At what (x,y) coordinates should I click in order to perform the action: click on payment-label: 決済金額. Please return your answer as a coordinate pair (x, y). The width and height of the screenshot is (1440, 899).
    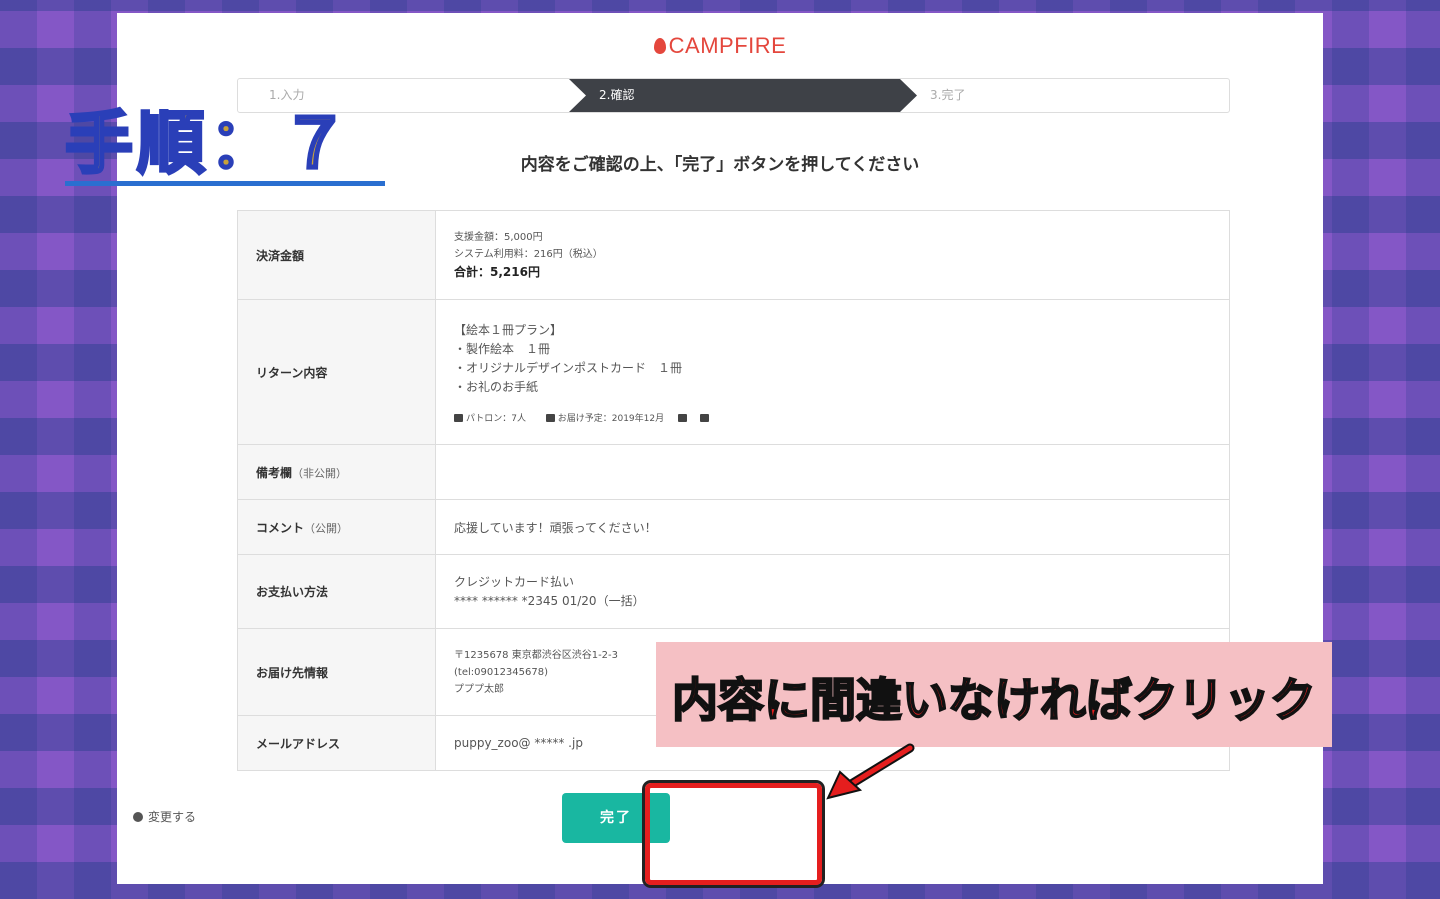
    Looking at the image, I should click on (336, 255).